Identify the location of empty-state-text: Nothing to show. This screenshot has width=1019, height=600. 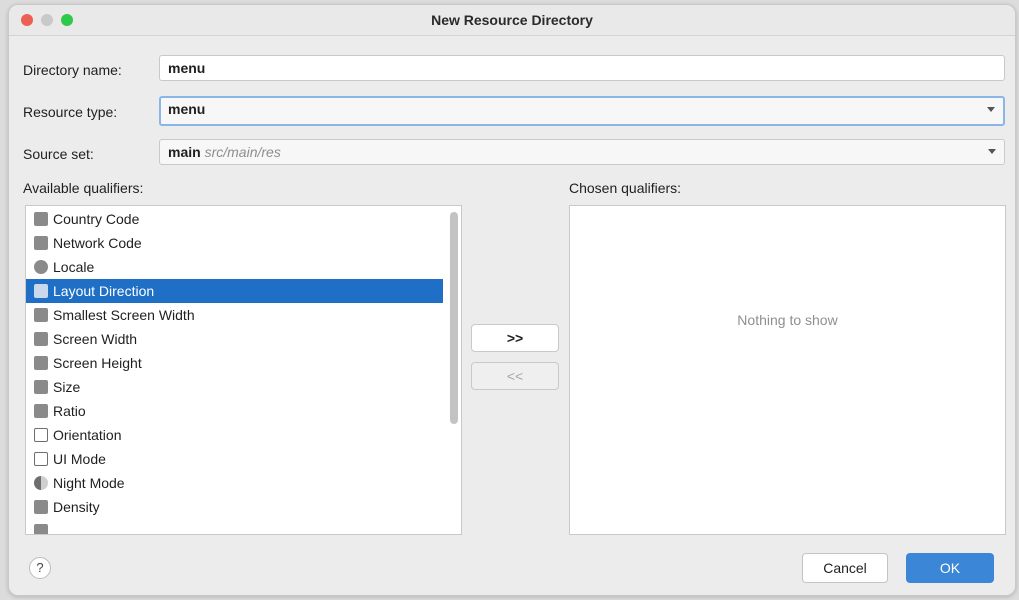
(787, 320).